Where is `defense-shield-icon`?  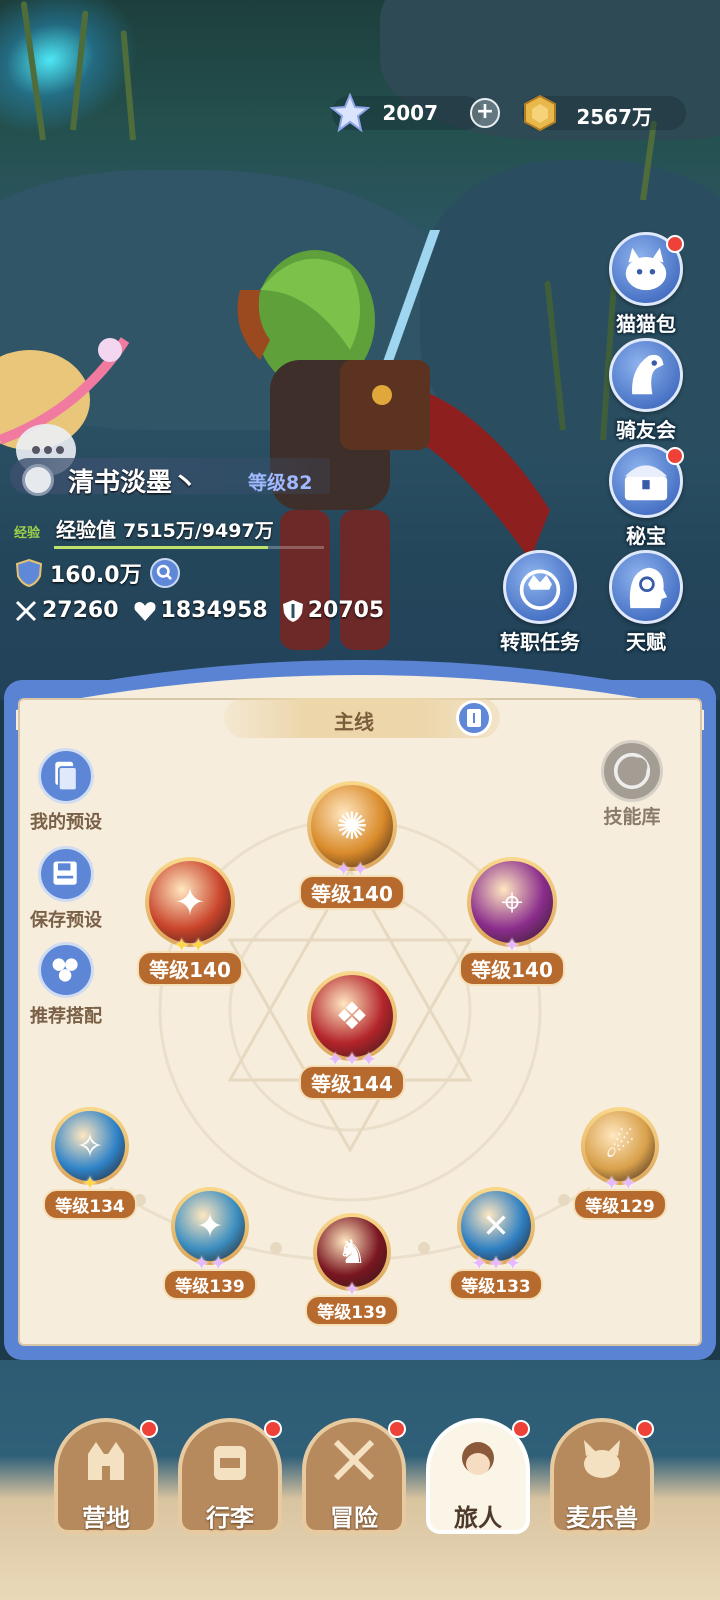
defense-shield-icon is located at coordinates (292, 610).